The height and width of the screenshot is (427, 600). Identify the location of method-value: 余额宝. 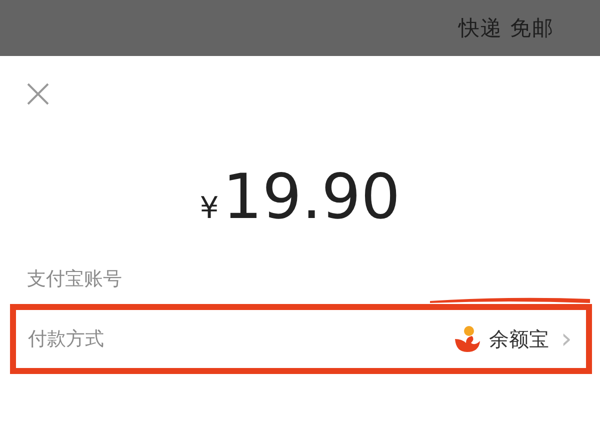
(518, 339).